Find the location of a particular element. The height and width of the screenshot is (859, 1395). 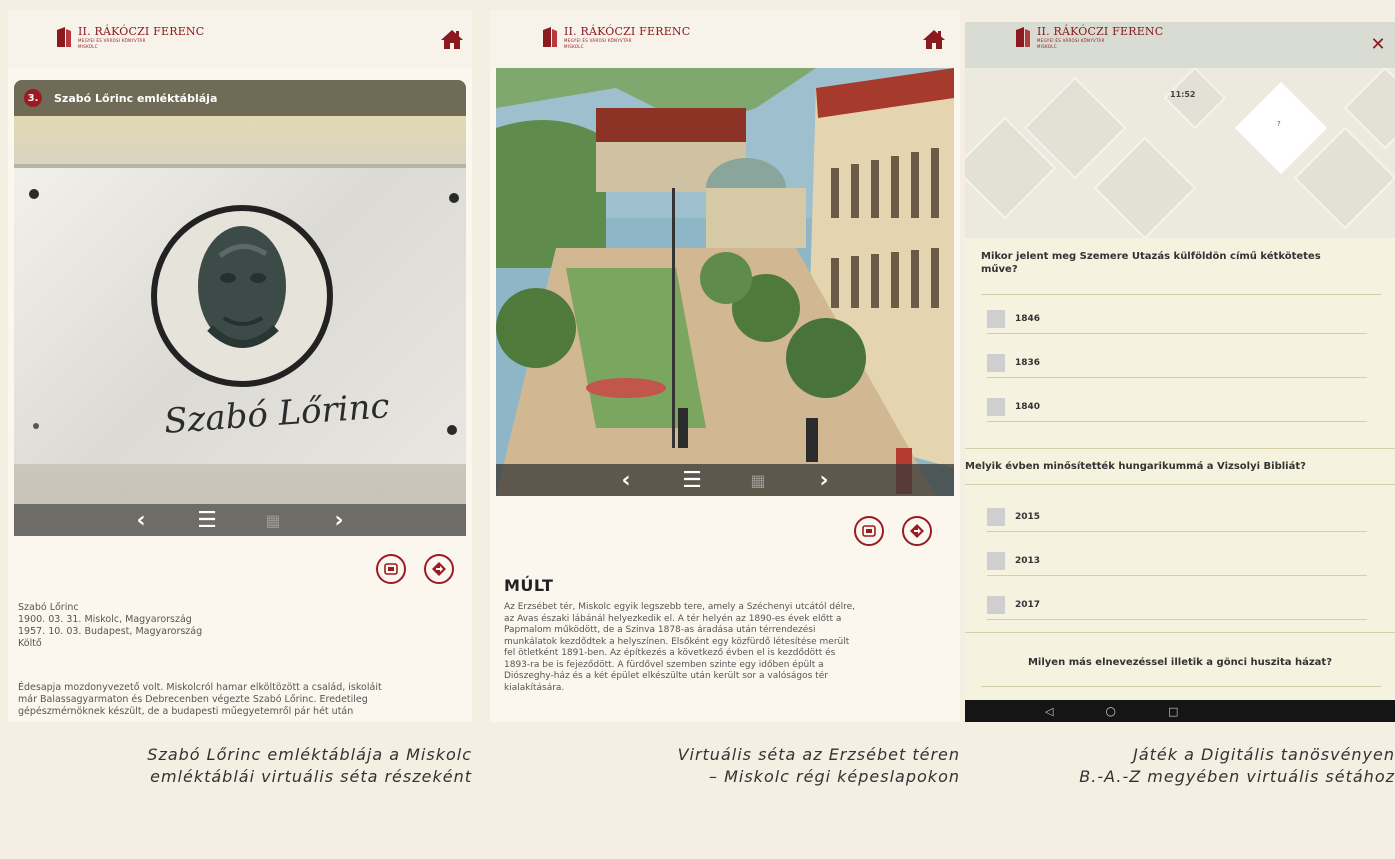

android-nav-bar: ◁ ○ □ is located at coordinates (1180, 711).